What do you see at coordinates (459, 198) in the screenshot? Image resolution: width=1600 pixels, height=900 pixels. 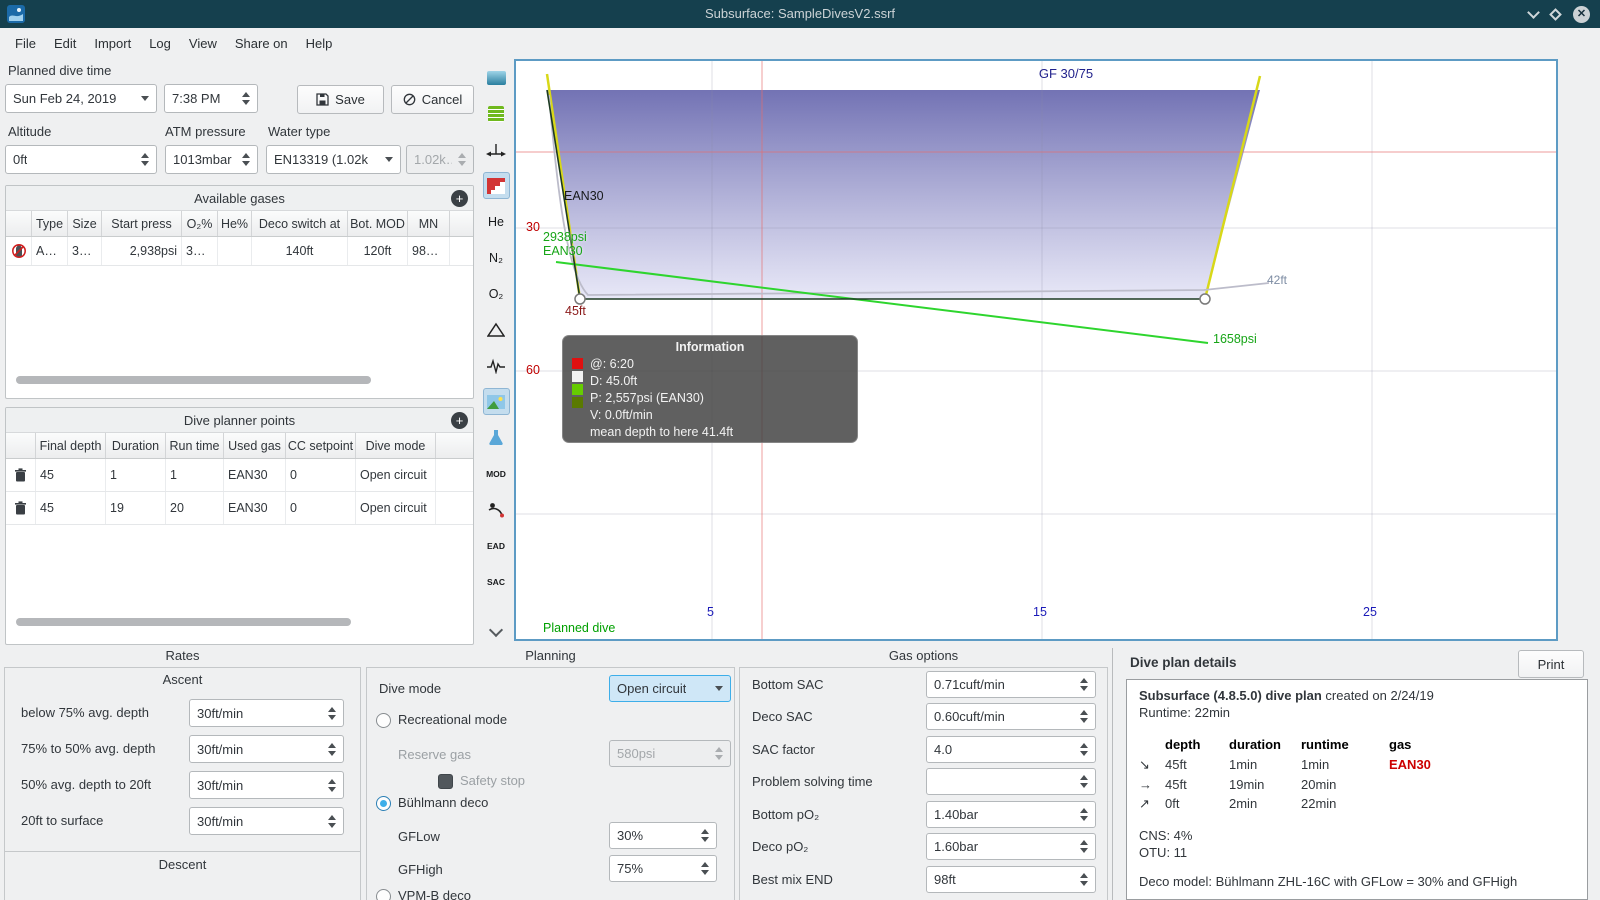 I see `add-gas-button: +` at bounding box center [459, 198].